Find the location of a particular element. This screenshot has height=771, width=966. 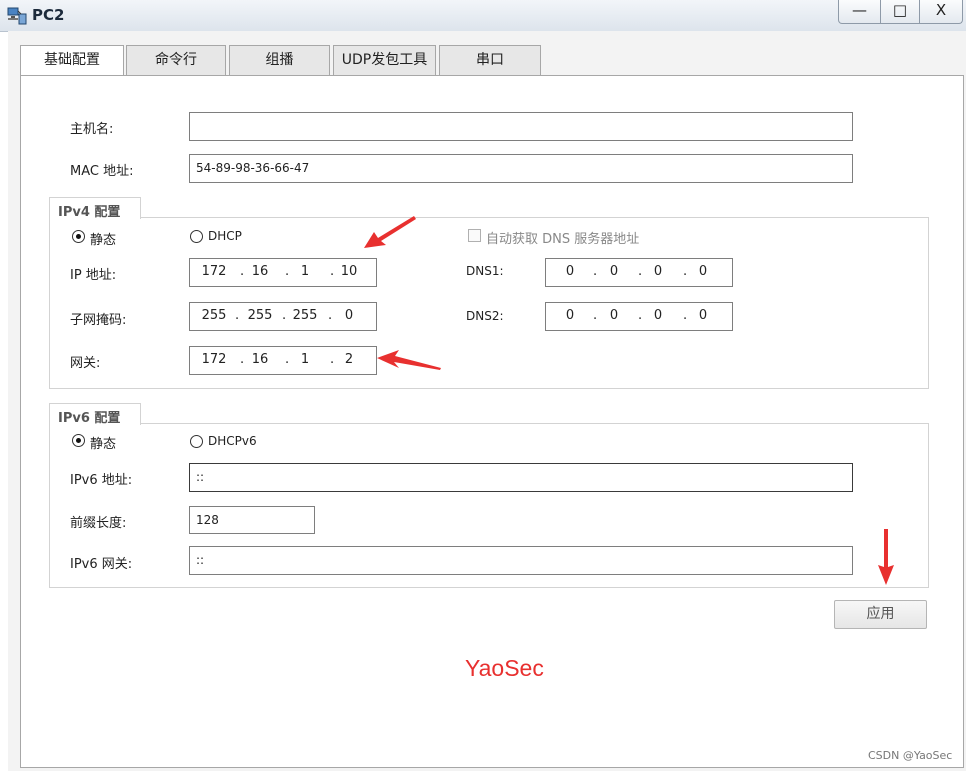

annotation-arrow-apply-icon is located at coordinates (886, 557).